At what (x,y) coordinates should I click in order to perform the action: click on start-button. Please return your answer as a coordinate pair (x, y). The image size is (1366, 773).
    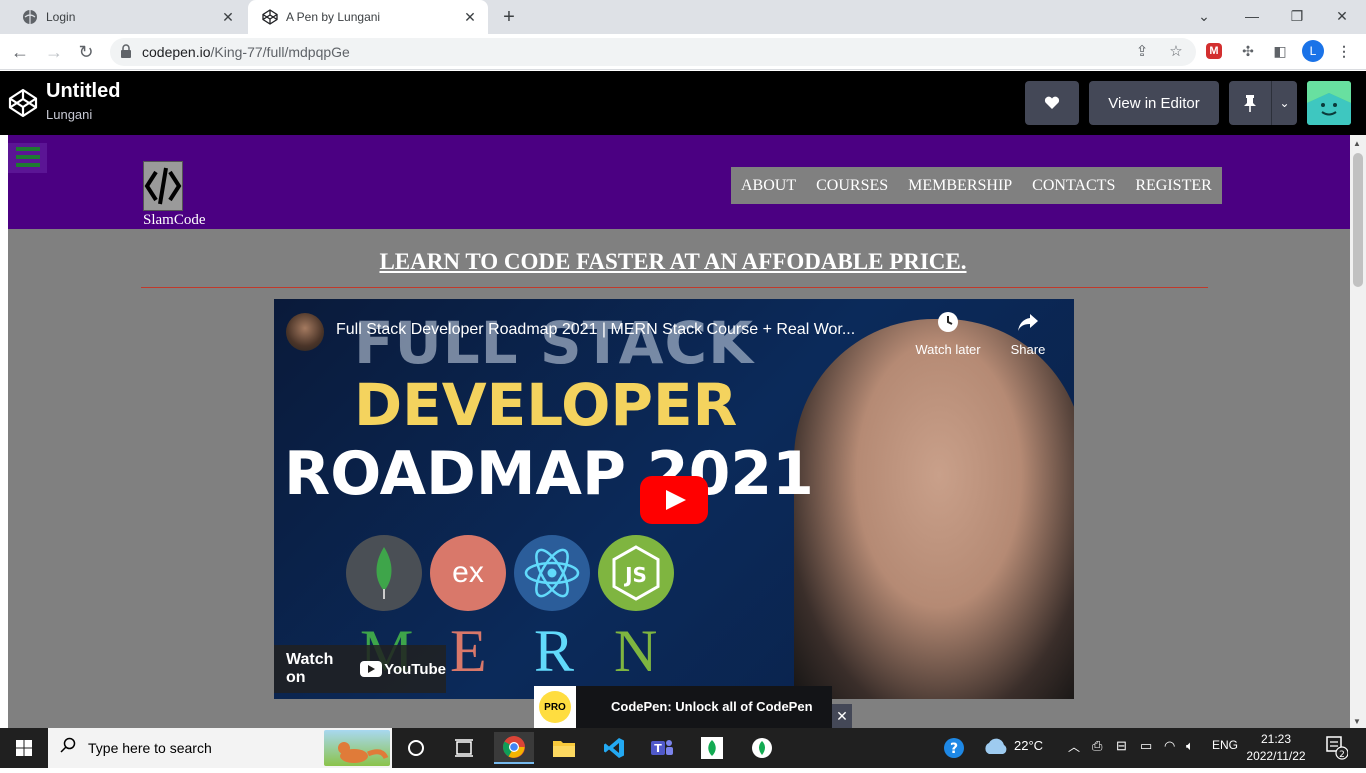
    Looking at the image, I should click on (24, 748).